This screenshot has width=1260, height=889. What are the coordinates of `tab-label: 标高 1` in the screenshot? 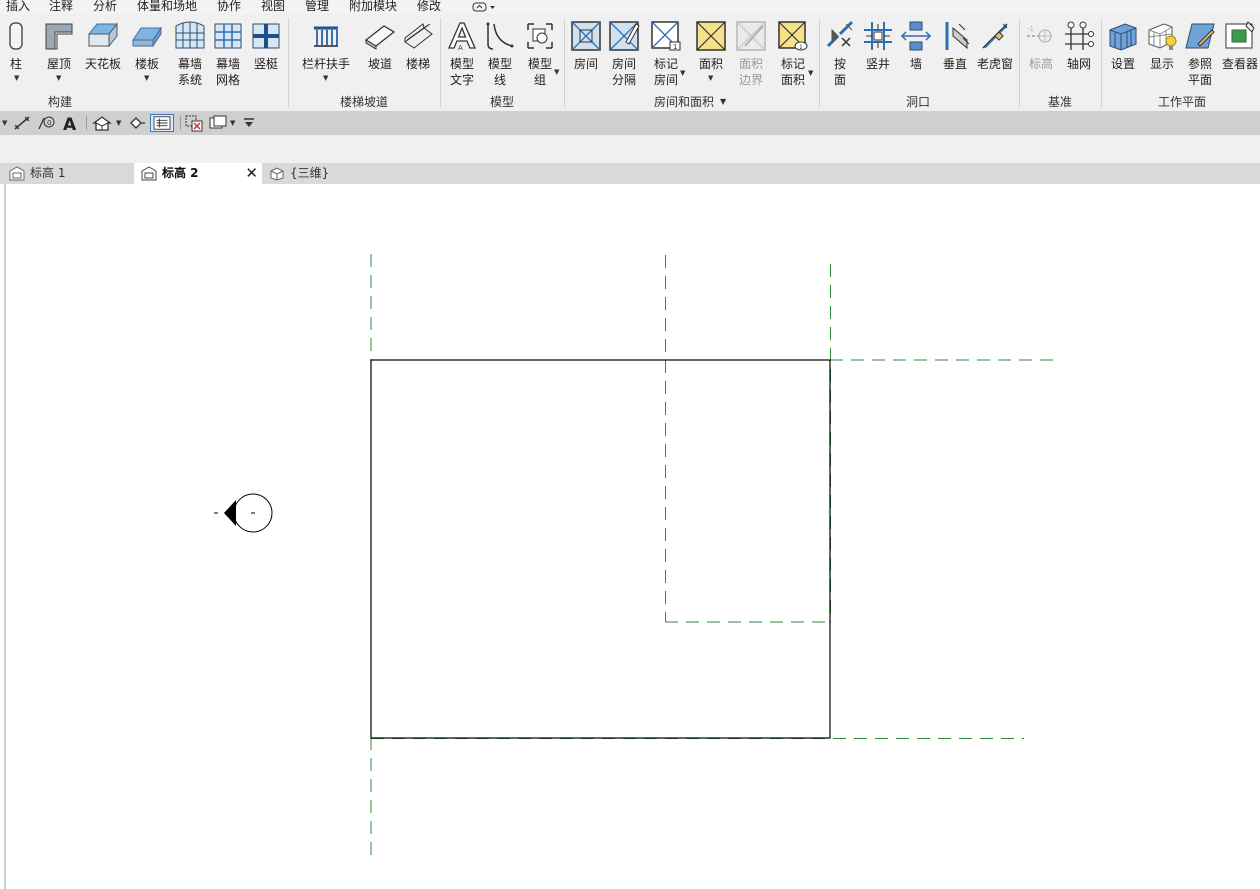 It's located at (48, 173).